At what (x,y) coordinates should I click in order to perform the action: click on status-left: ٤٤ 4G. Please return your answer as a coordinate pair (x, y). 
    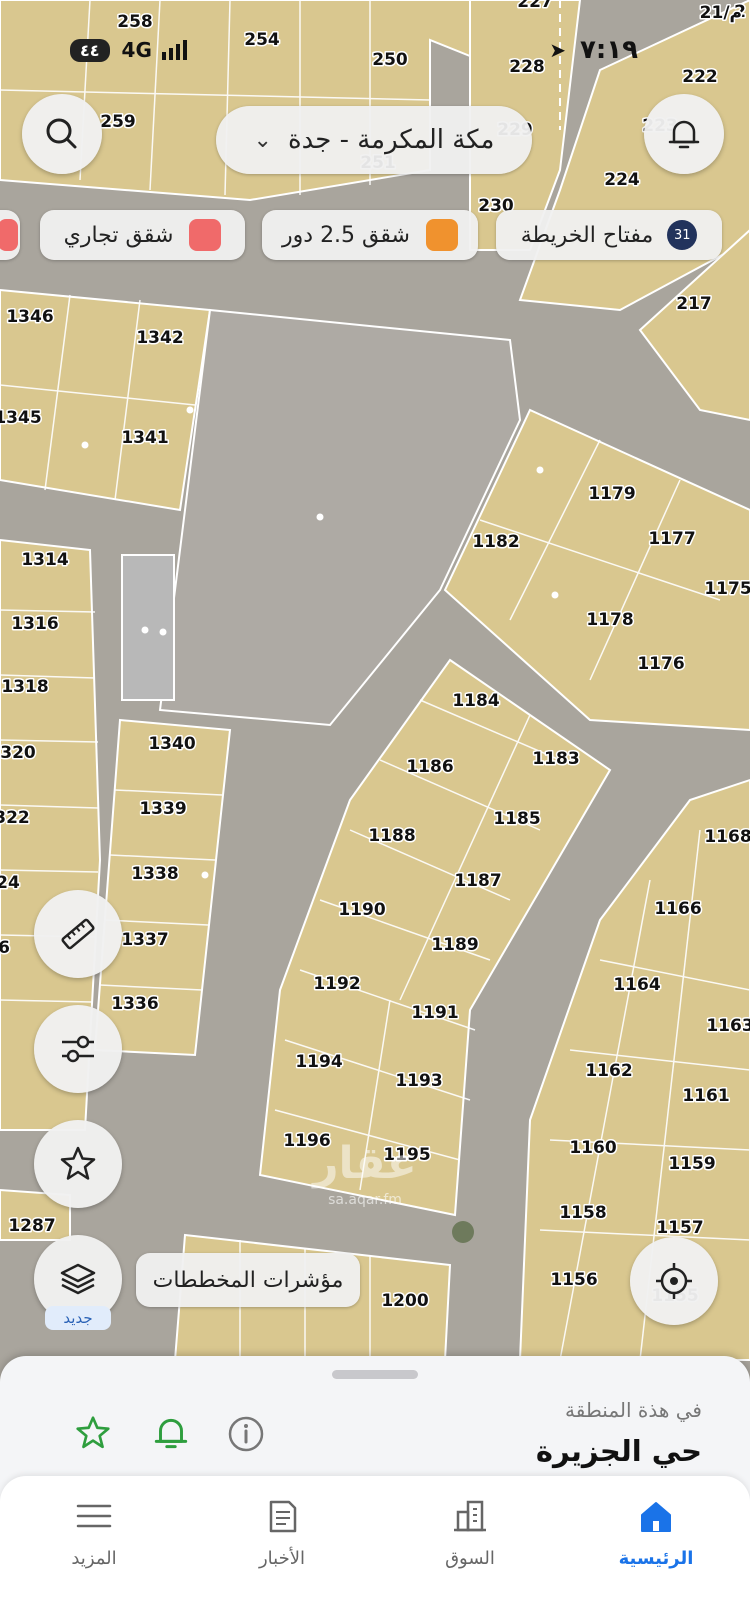
    Looking at the image, I should click on (128, 50).